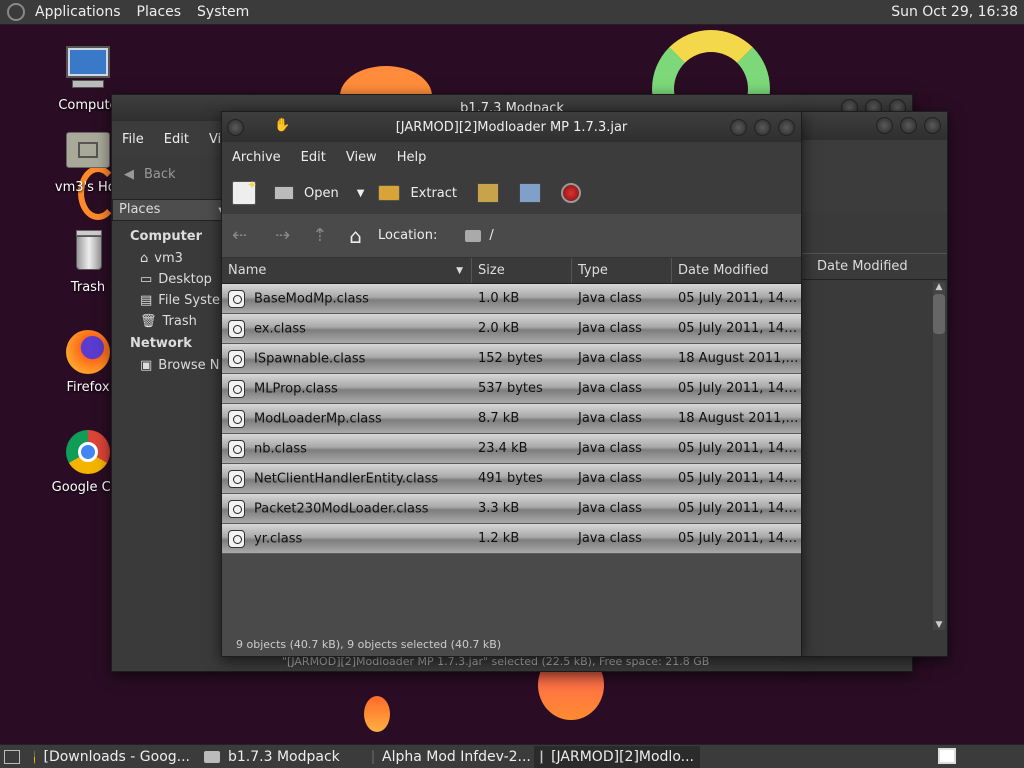 The image size is (1024, 768). I want to click on up-arrow-icon: ⇡, so click(319, 235).